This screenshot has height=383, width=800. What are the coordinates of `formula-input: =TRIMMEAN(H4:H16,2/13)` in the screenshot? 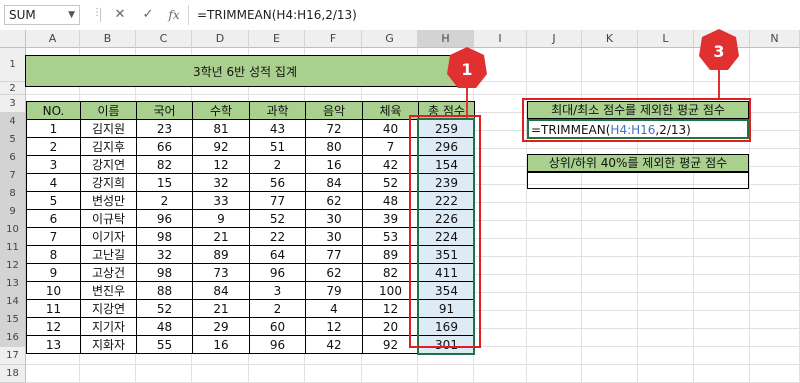 It's located at (492, 15).